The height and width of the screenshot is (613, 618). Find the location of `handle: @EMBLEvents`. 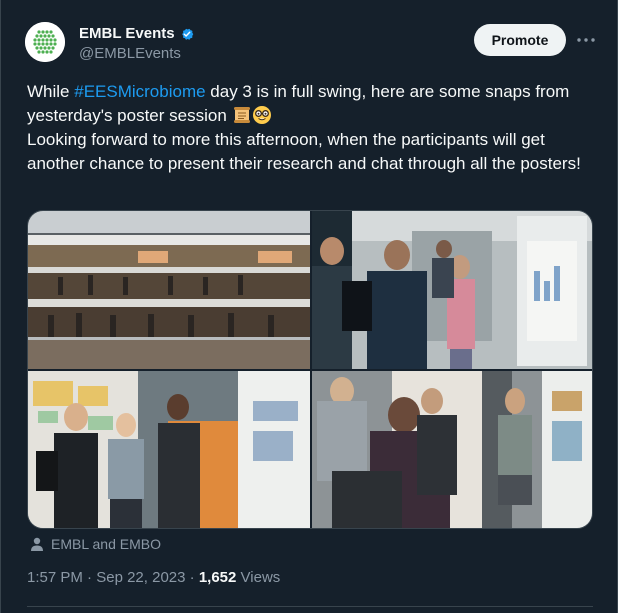

handle: @EMBLEvents is located at coordinates (137, 54).